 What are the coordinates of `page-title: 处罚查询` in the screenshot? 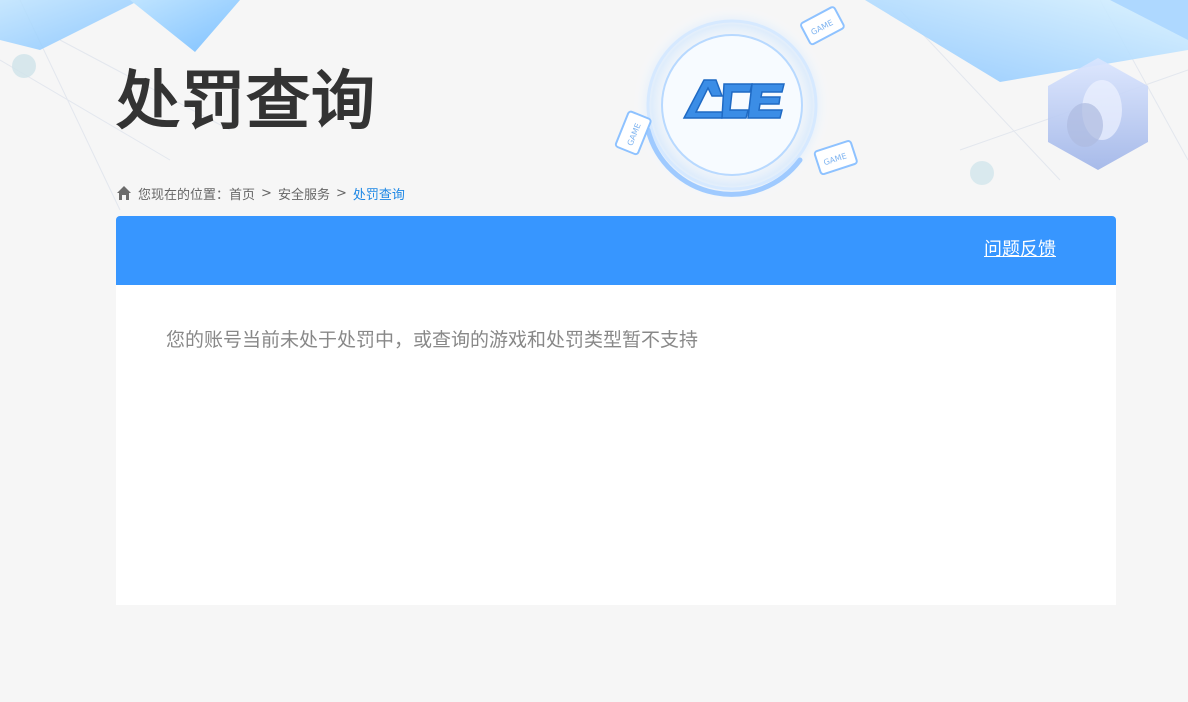 It's located at (246, 102).